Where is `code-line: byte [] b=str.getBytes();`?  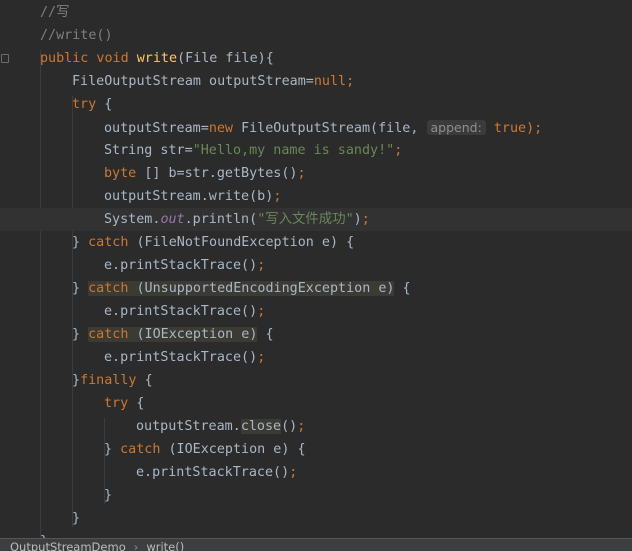 code-line: byte [] b=str.getBytes(); is located at coordinates (316, 173).